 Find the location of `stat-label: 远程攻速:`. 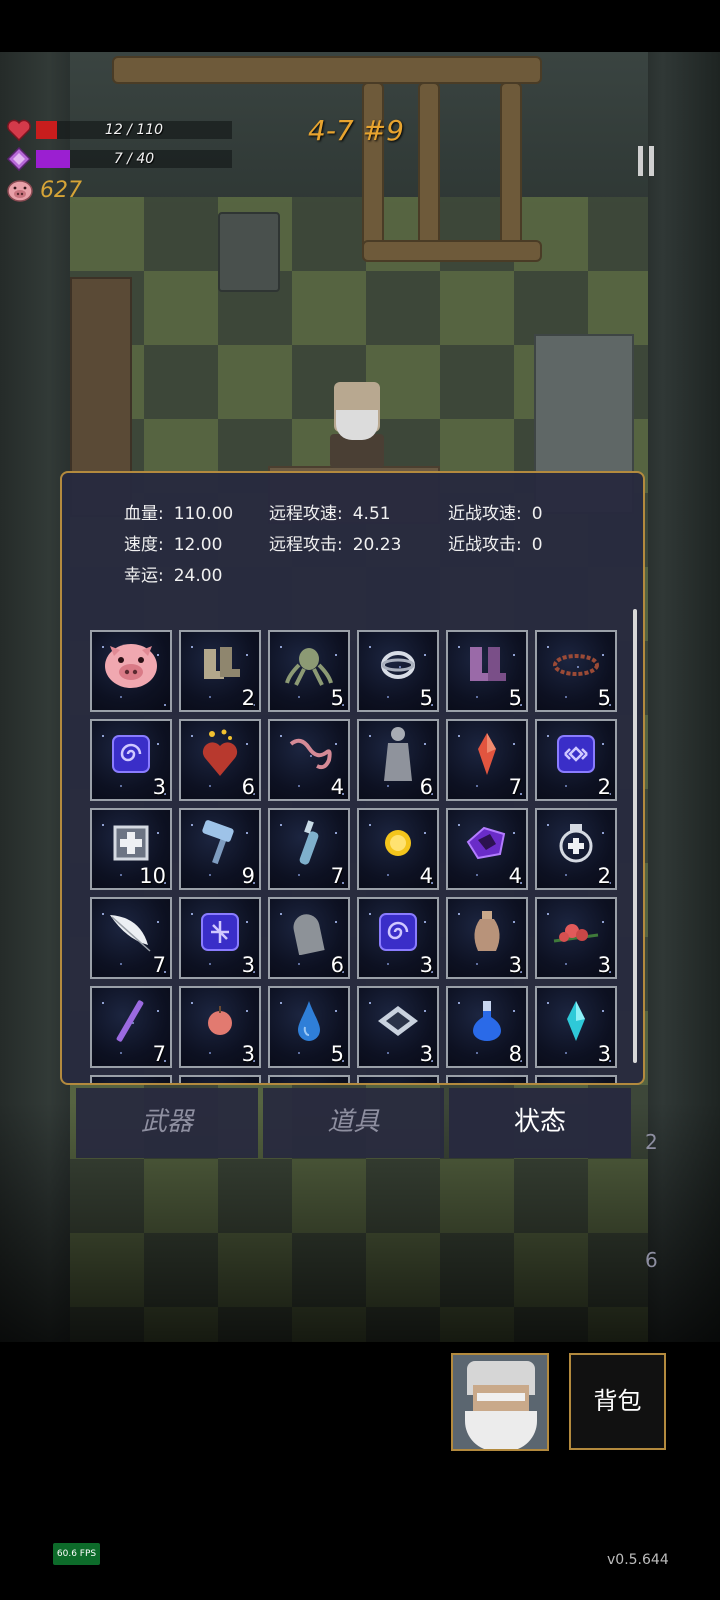

stat-label: 远程攻速: is located at coordinates (306, 514).